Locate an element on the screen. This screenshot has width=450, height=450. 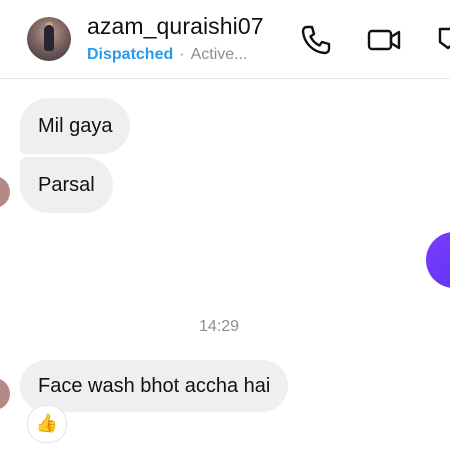
avatar-photo-figure is located at coordinates (49, 38).